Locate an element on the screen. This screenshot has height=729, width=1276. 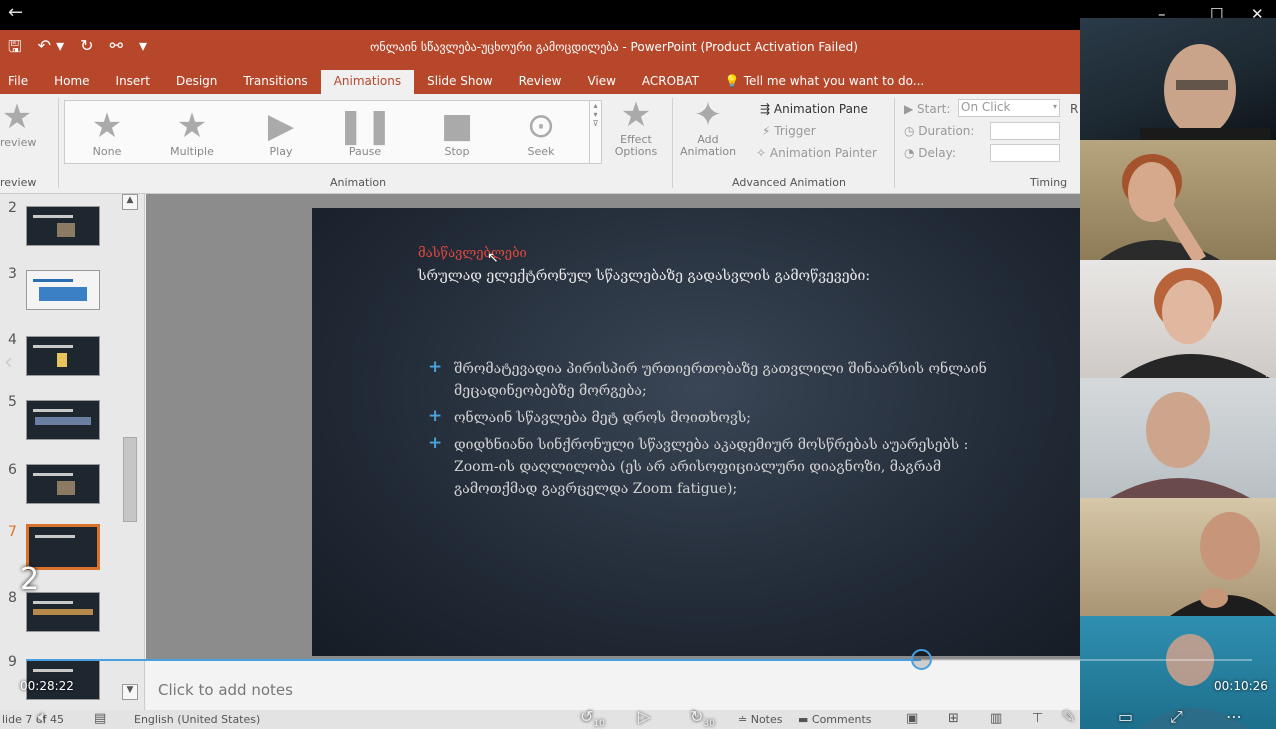
touch-mode-icon: ⚯ is located at coordinates (116, 49).